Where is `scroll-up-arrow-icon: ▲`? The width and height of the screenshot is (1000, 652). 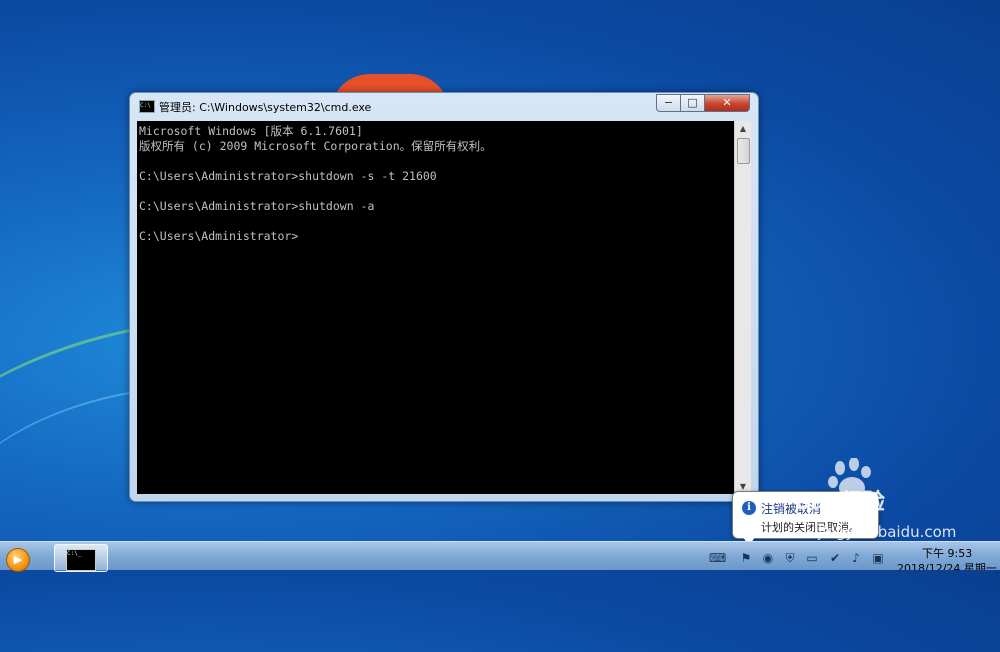 scroll-up-arrow-icon: ▲ is located at coordinates (743, 128).